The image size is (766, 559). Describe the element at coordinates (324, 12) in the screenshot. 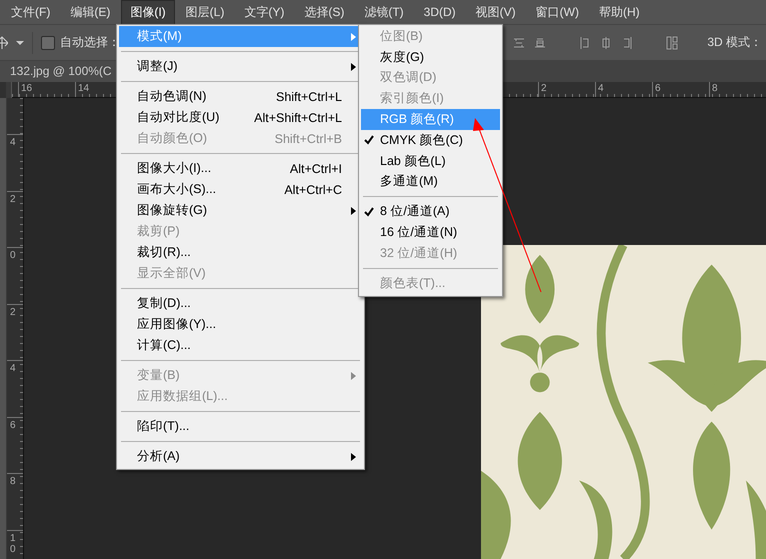

I see `menu-bar-item: 选择(S)` at that location.